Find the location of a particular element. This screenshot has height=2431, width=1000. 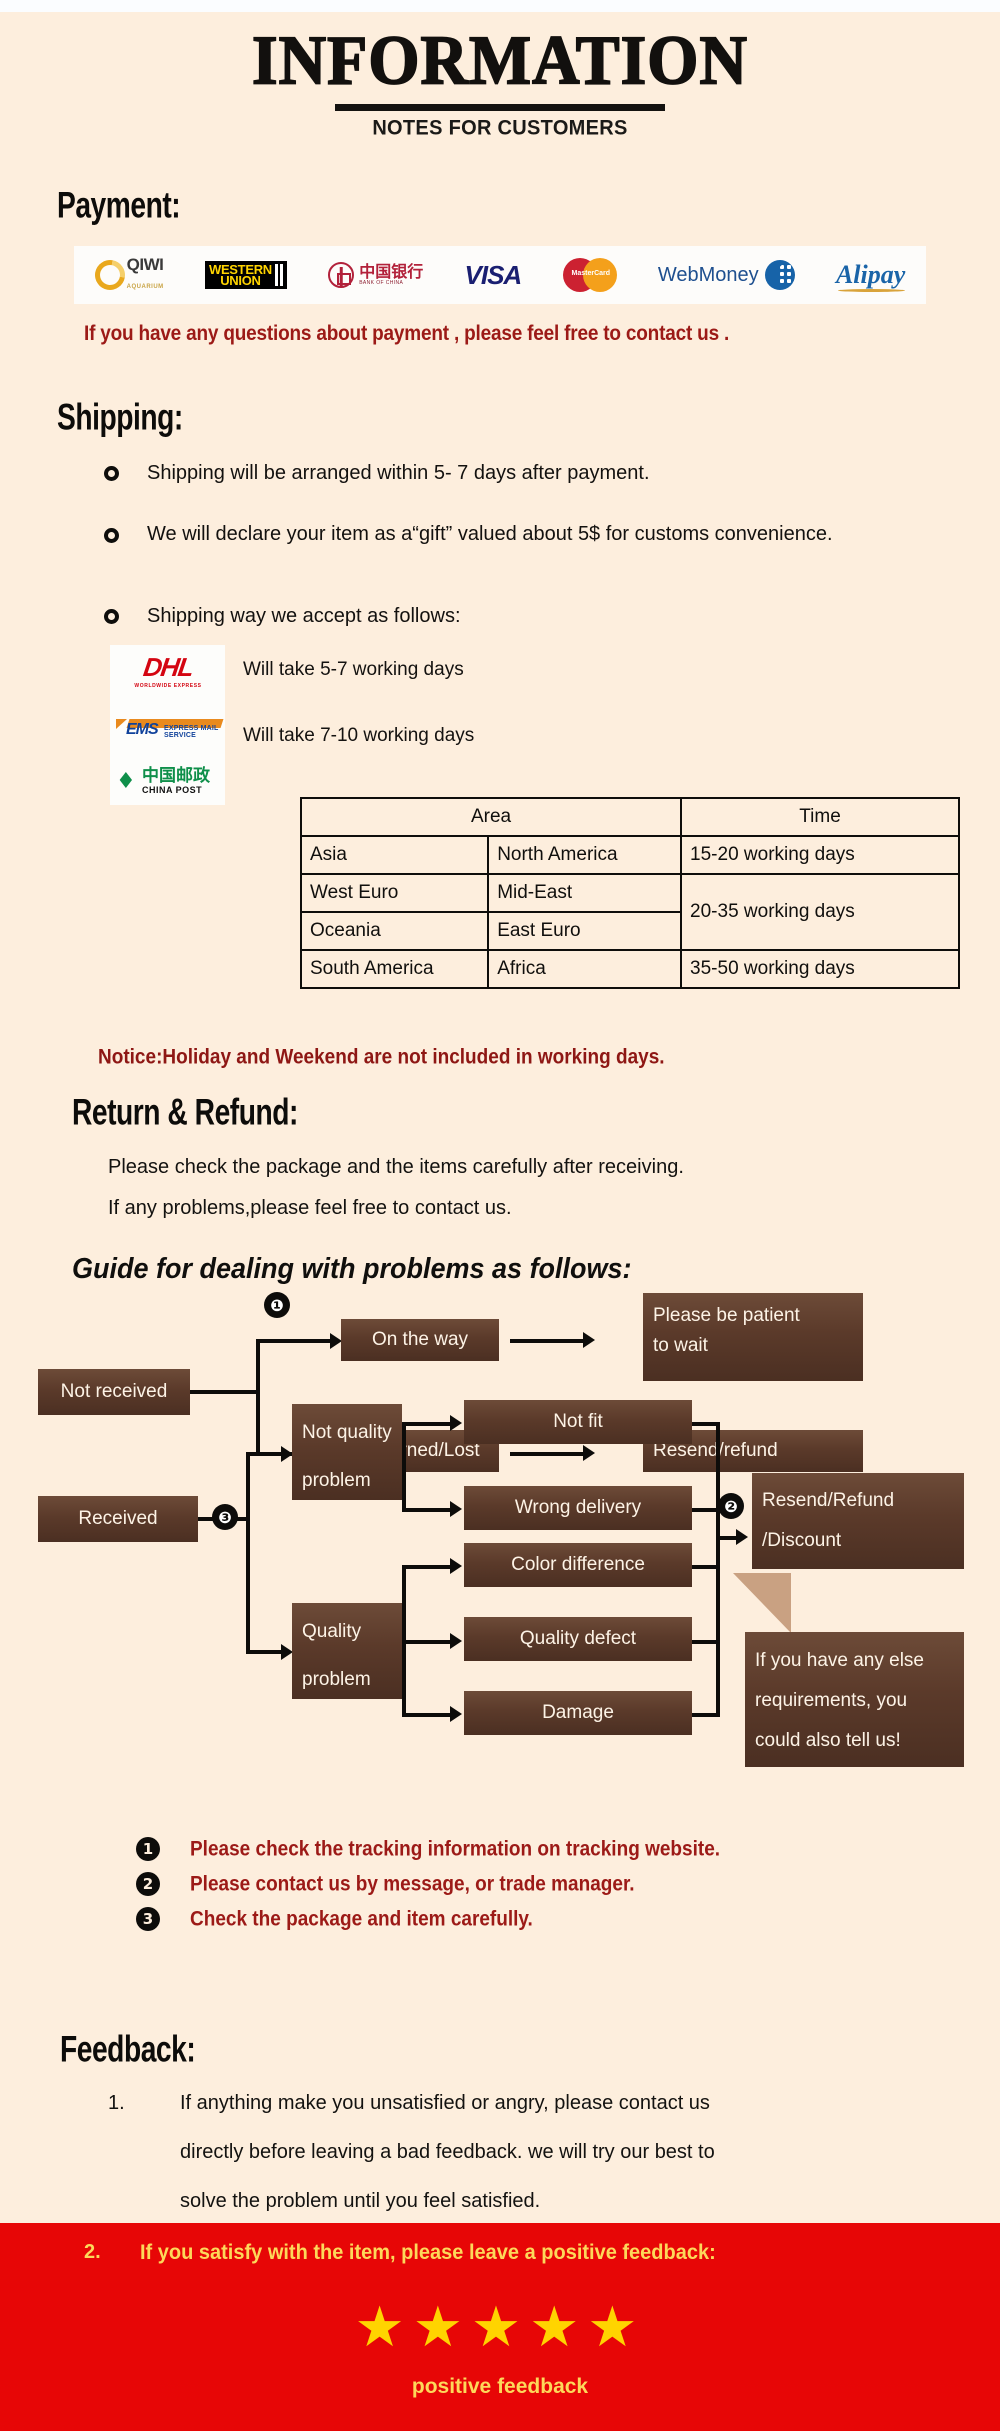

flow-box-resend-line-1: Resend/Refund is located at coordinates (828, 1500).